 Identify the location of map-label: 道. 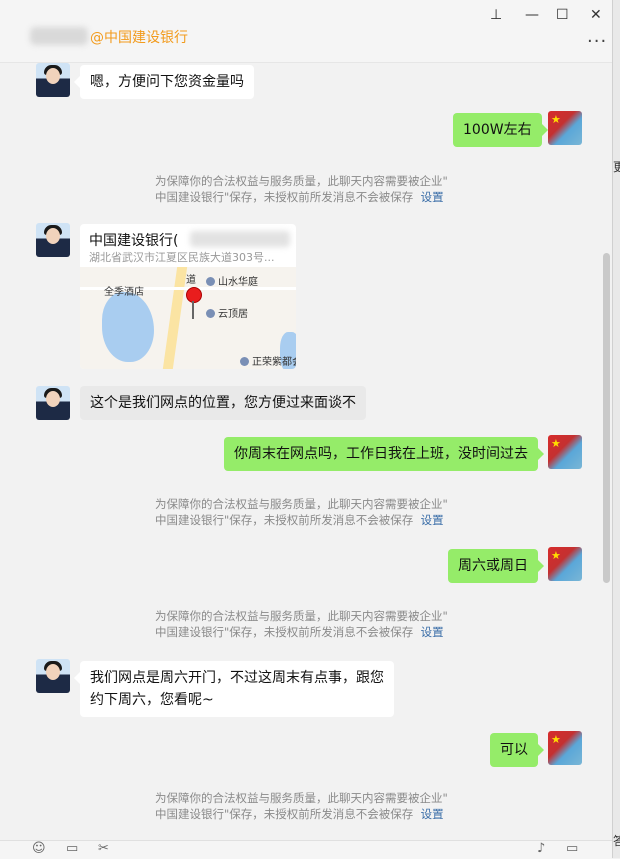
(191, 280).